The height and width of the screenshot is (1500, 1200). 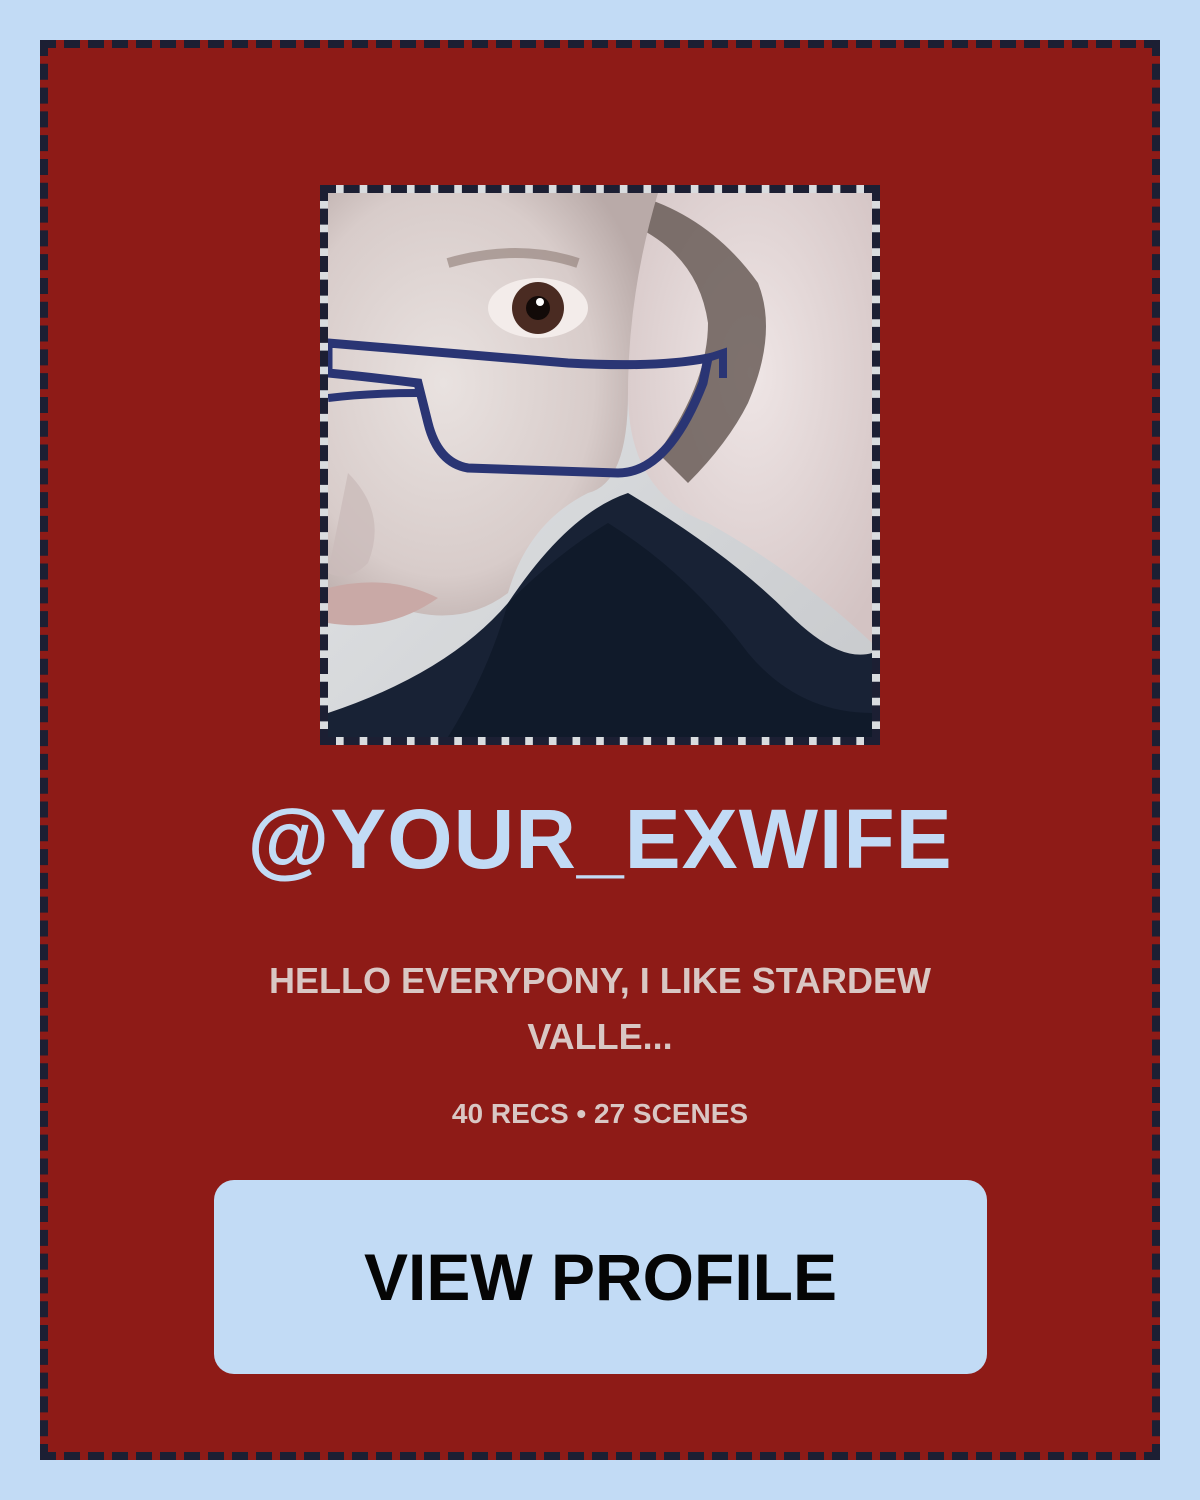 I want to click on view-profile-button: VIEW PROFILE, so click(x=600, y=1277).